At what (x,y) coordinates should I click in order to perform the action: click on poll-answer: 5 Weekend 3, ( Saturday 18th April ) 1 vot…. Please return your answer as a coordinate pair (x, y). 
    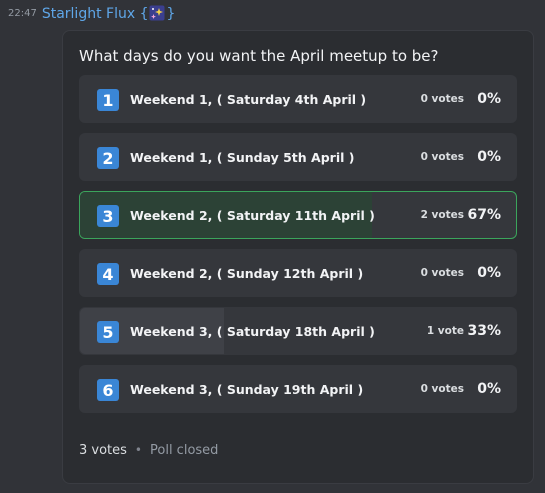
    Looking at the image, I should click on (298, 331).